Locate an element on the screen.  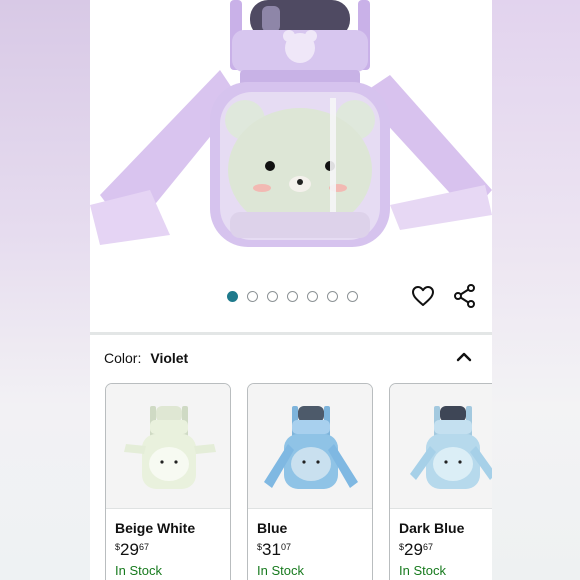
price-whole: 31 is located at coordinates (271, 549).